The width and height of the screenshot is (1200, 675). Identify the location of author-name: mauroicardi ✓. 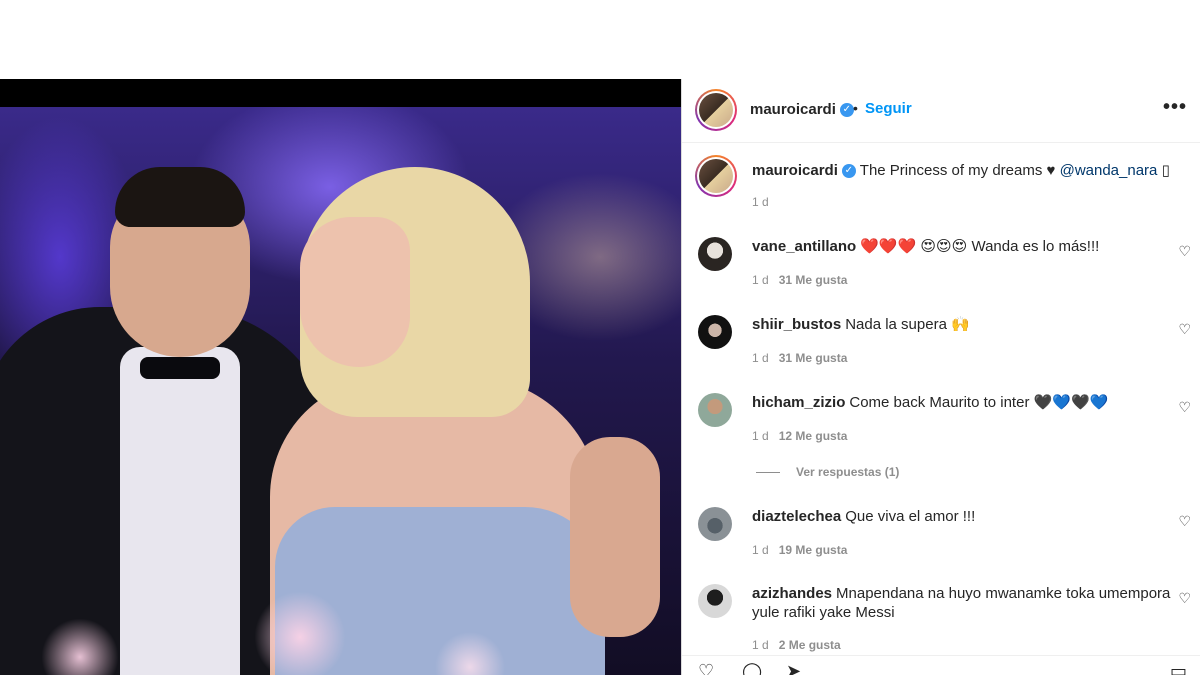
(802, 110).